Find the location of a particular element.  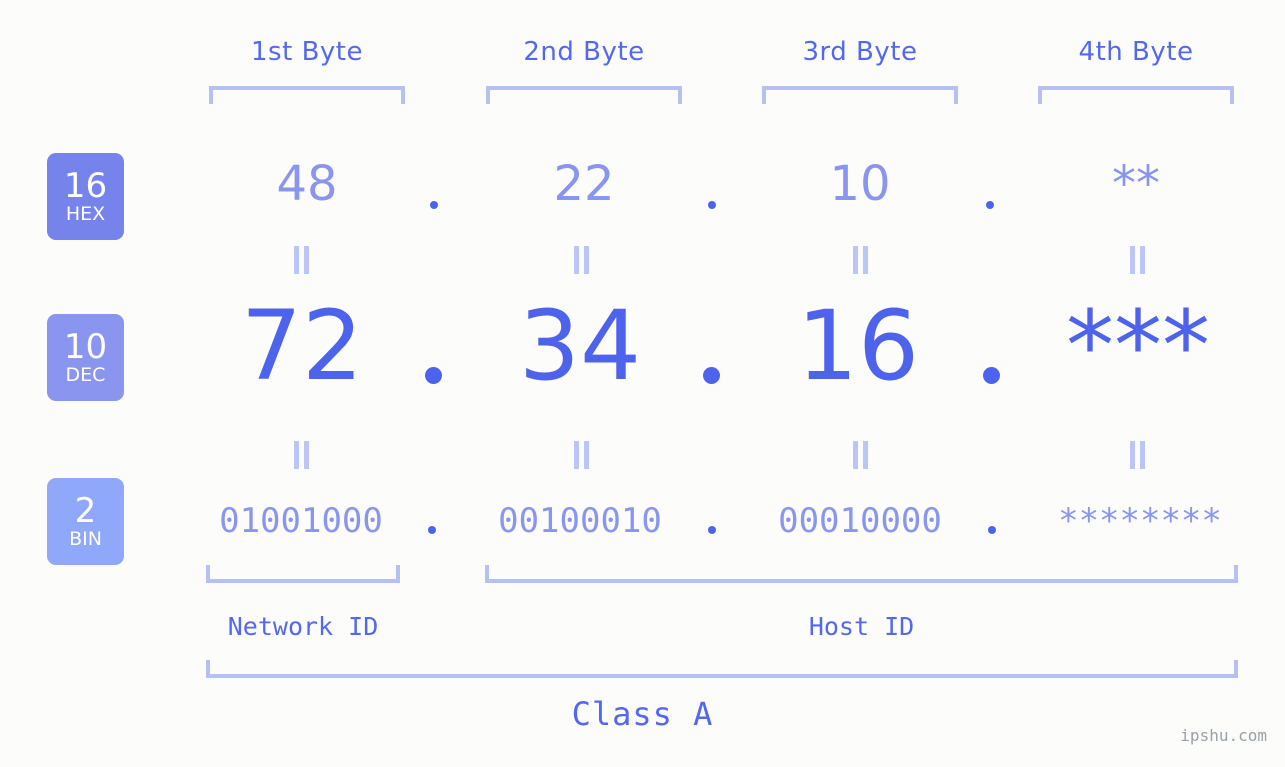

byte-header-3: 3rd Byte is located at coordinates (860, 52).